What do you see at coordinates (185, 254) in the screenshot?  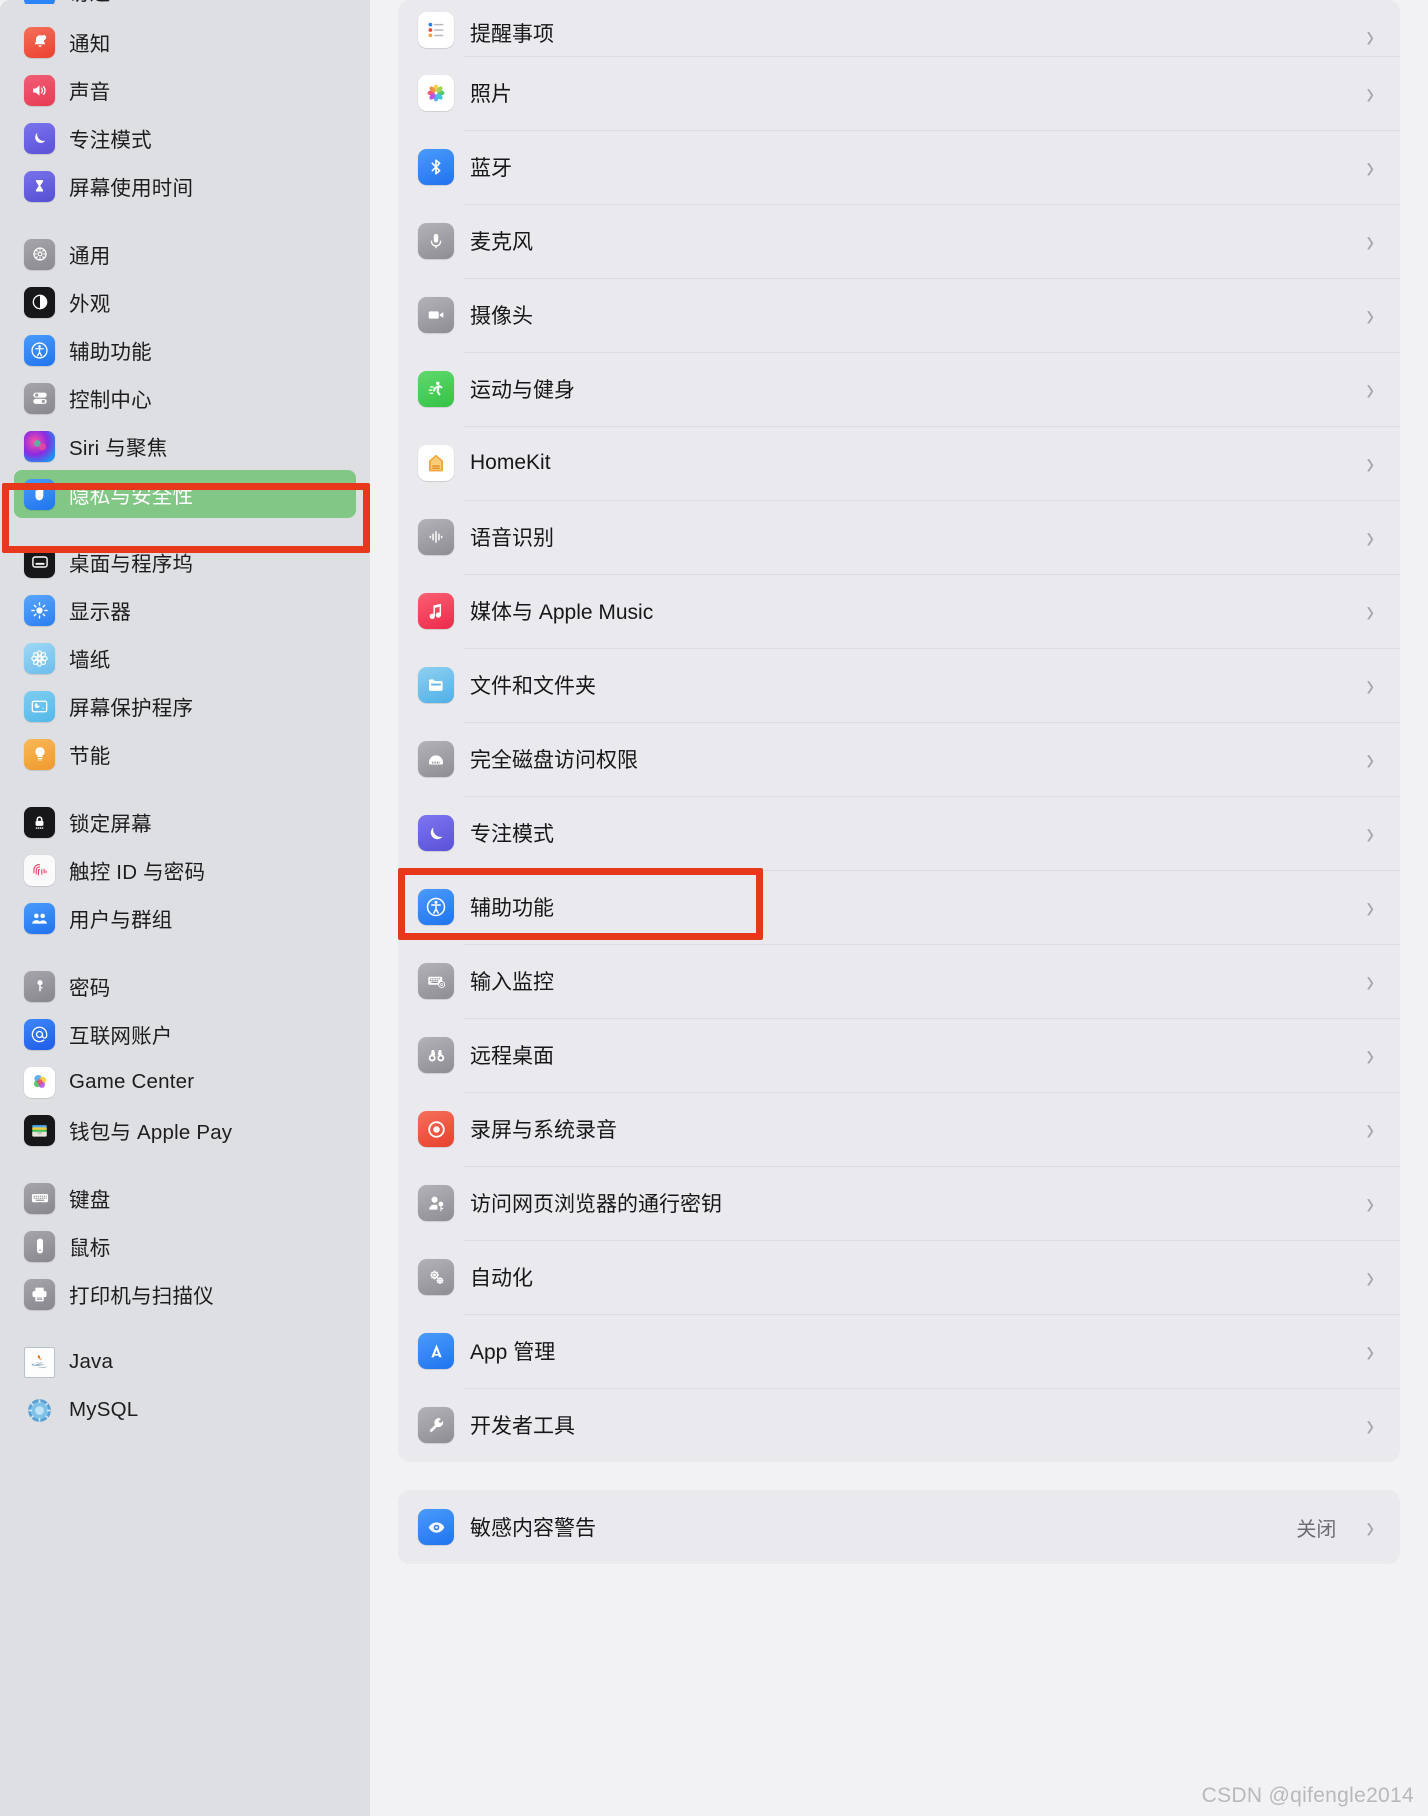 I see `sidebar-item-general: 通用` at bounding box center [185, 254].